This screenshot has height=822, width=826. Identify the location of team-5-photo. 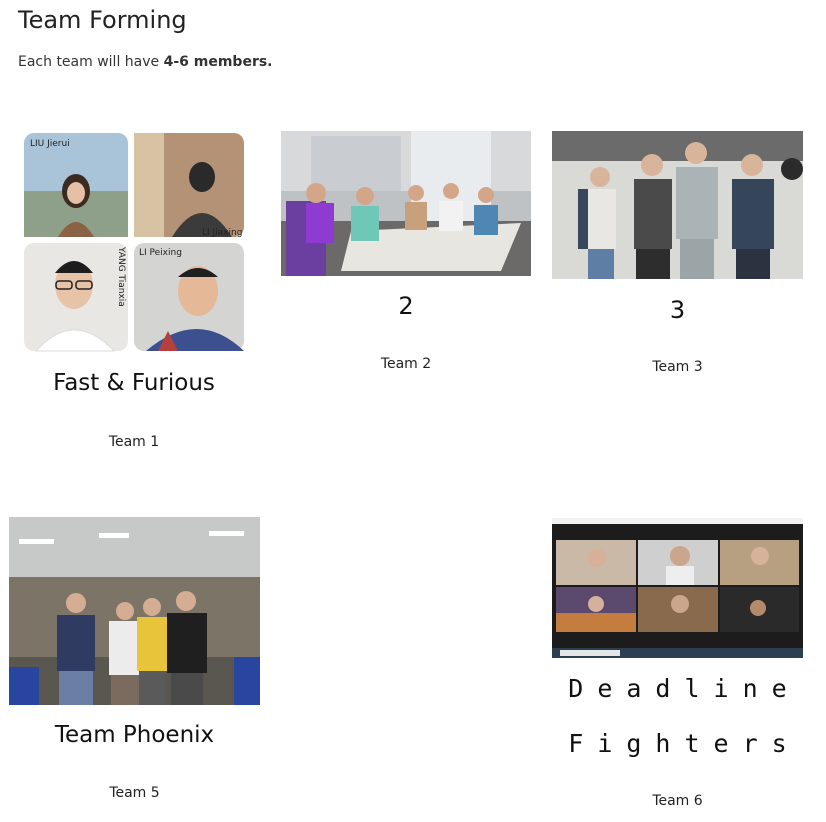
(134, 611).